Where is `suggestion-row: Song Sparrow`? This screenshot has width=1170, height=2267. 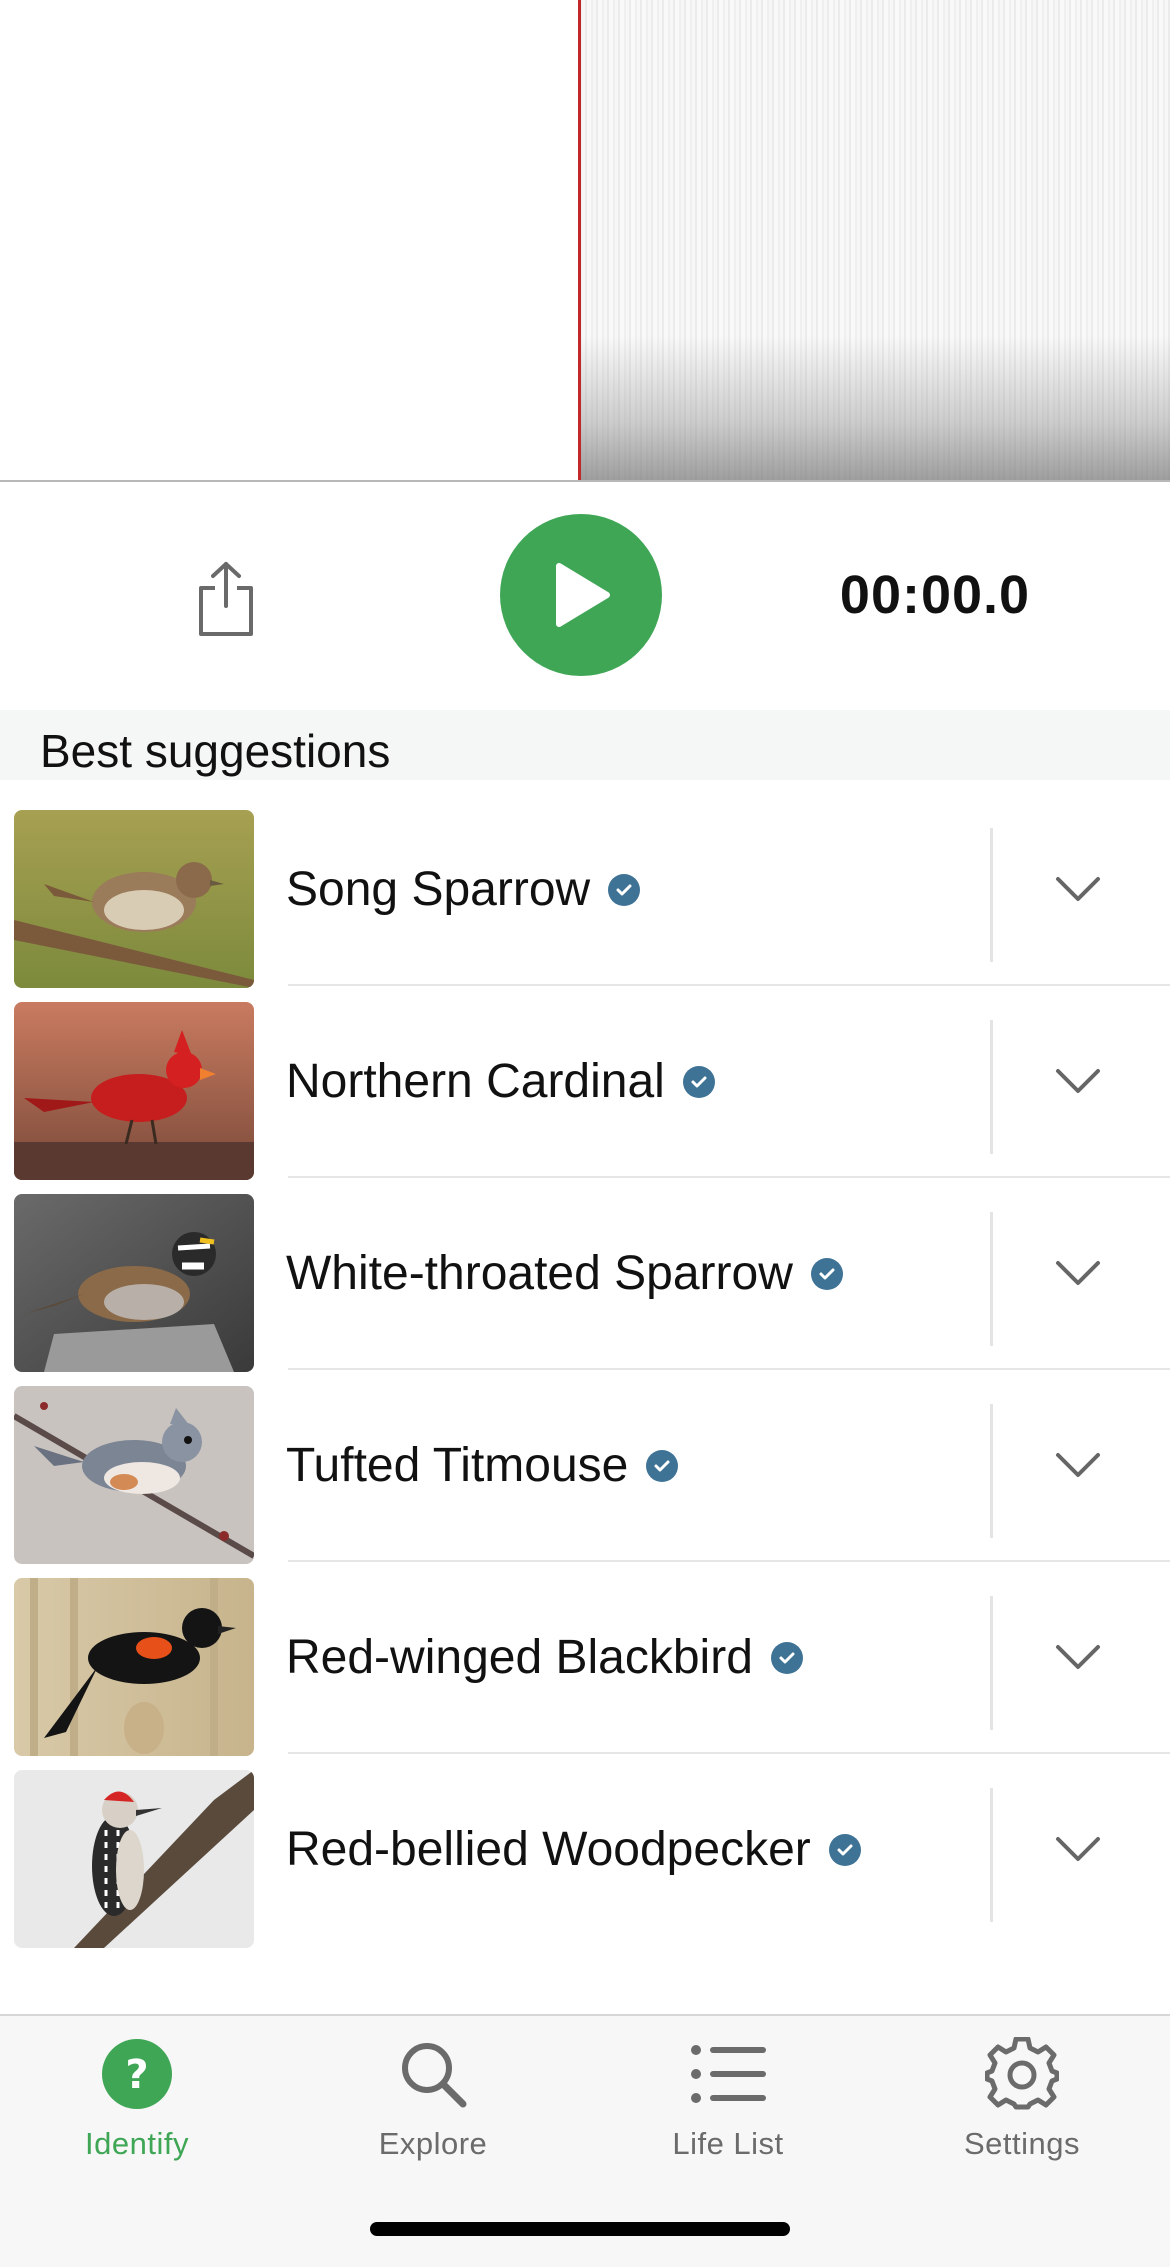
suggestion-row: Song Sparrow is located at coordinates (585, 891).